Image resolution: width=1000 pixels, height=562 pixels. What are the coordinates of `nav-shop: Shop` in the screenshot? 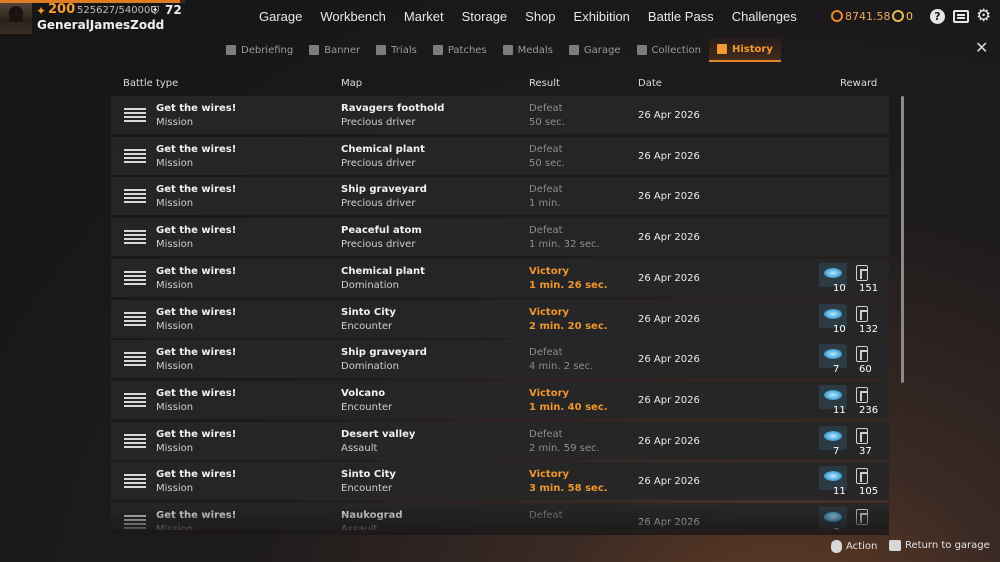 It's located at (540, 16).